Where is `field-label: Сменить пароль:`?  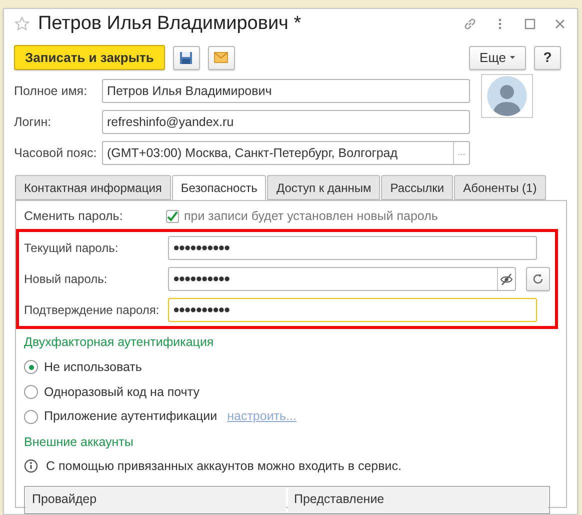
field-label: Сменить пароль: is located at coordinates (74, 216).